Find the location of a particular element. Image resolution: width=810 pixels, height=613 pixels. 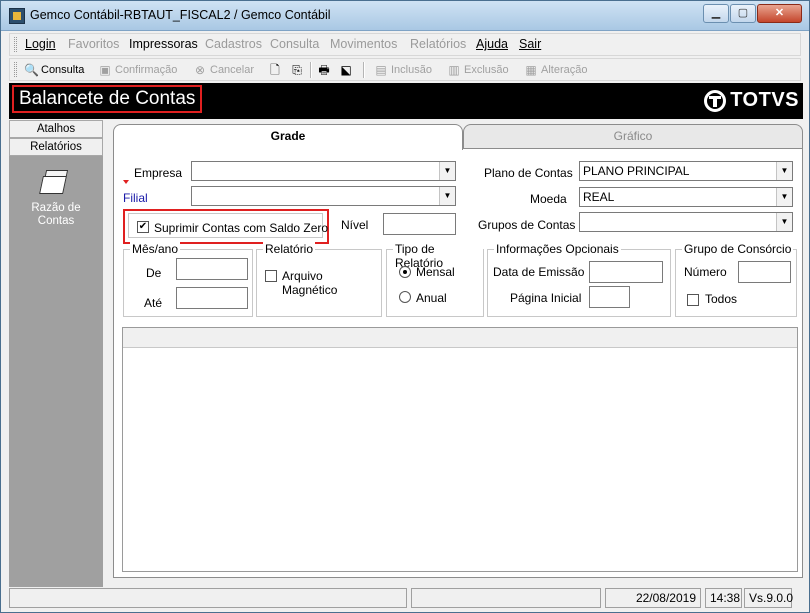

menu-consulta: Consulta is located at coordinates (294, 44).